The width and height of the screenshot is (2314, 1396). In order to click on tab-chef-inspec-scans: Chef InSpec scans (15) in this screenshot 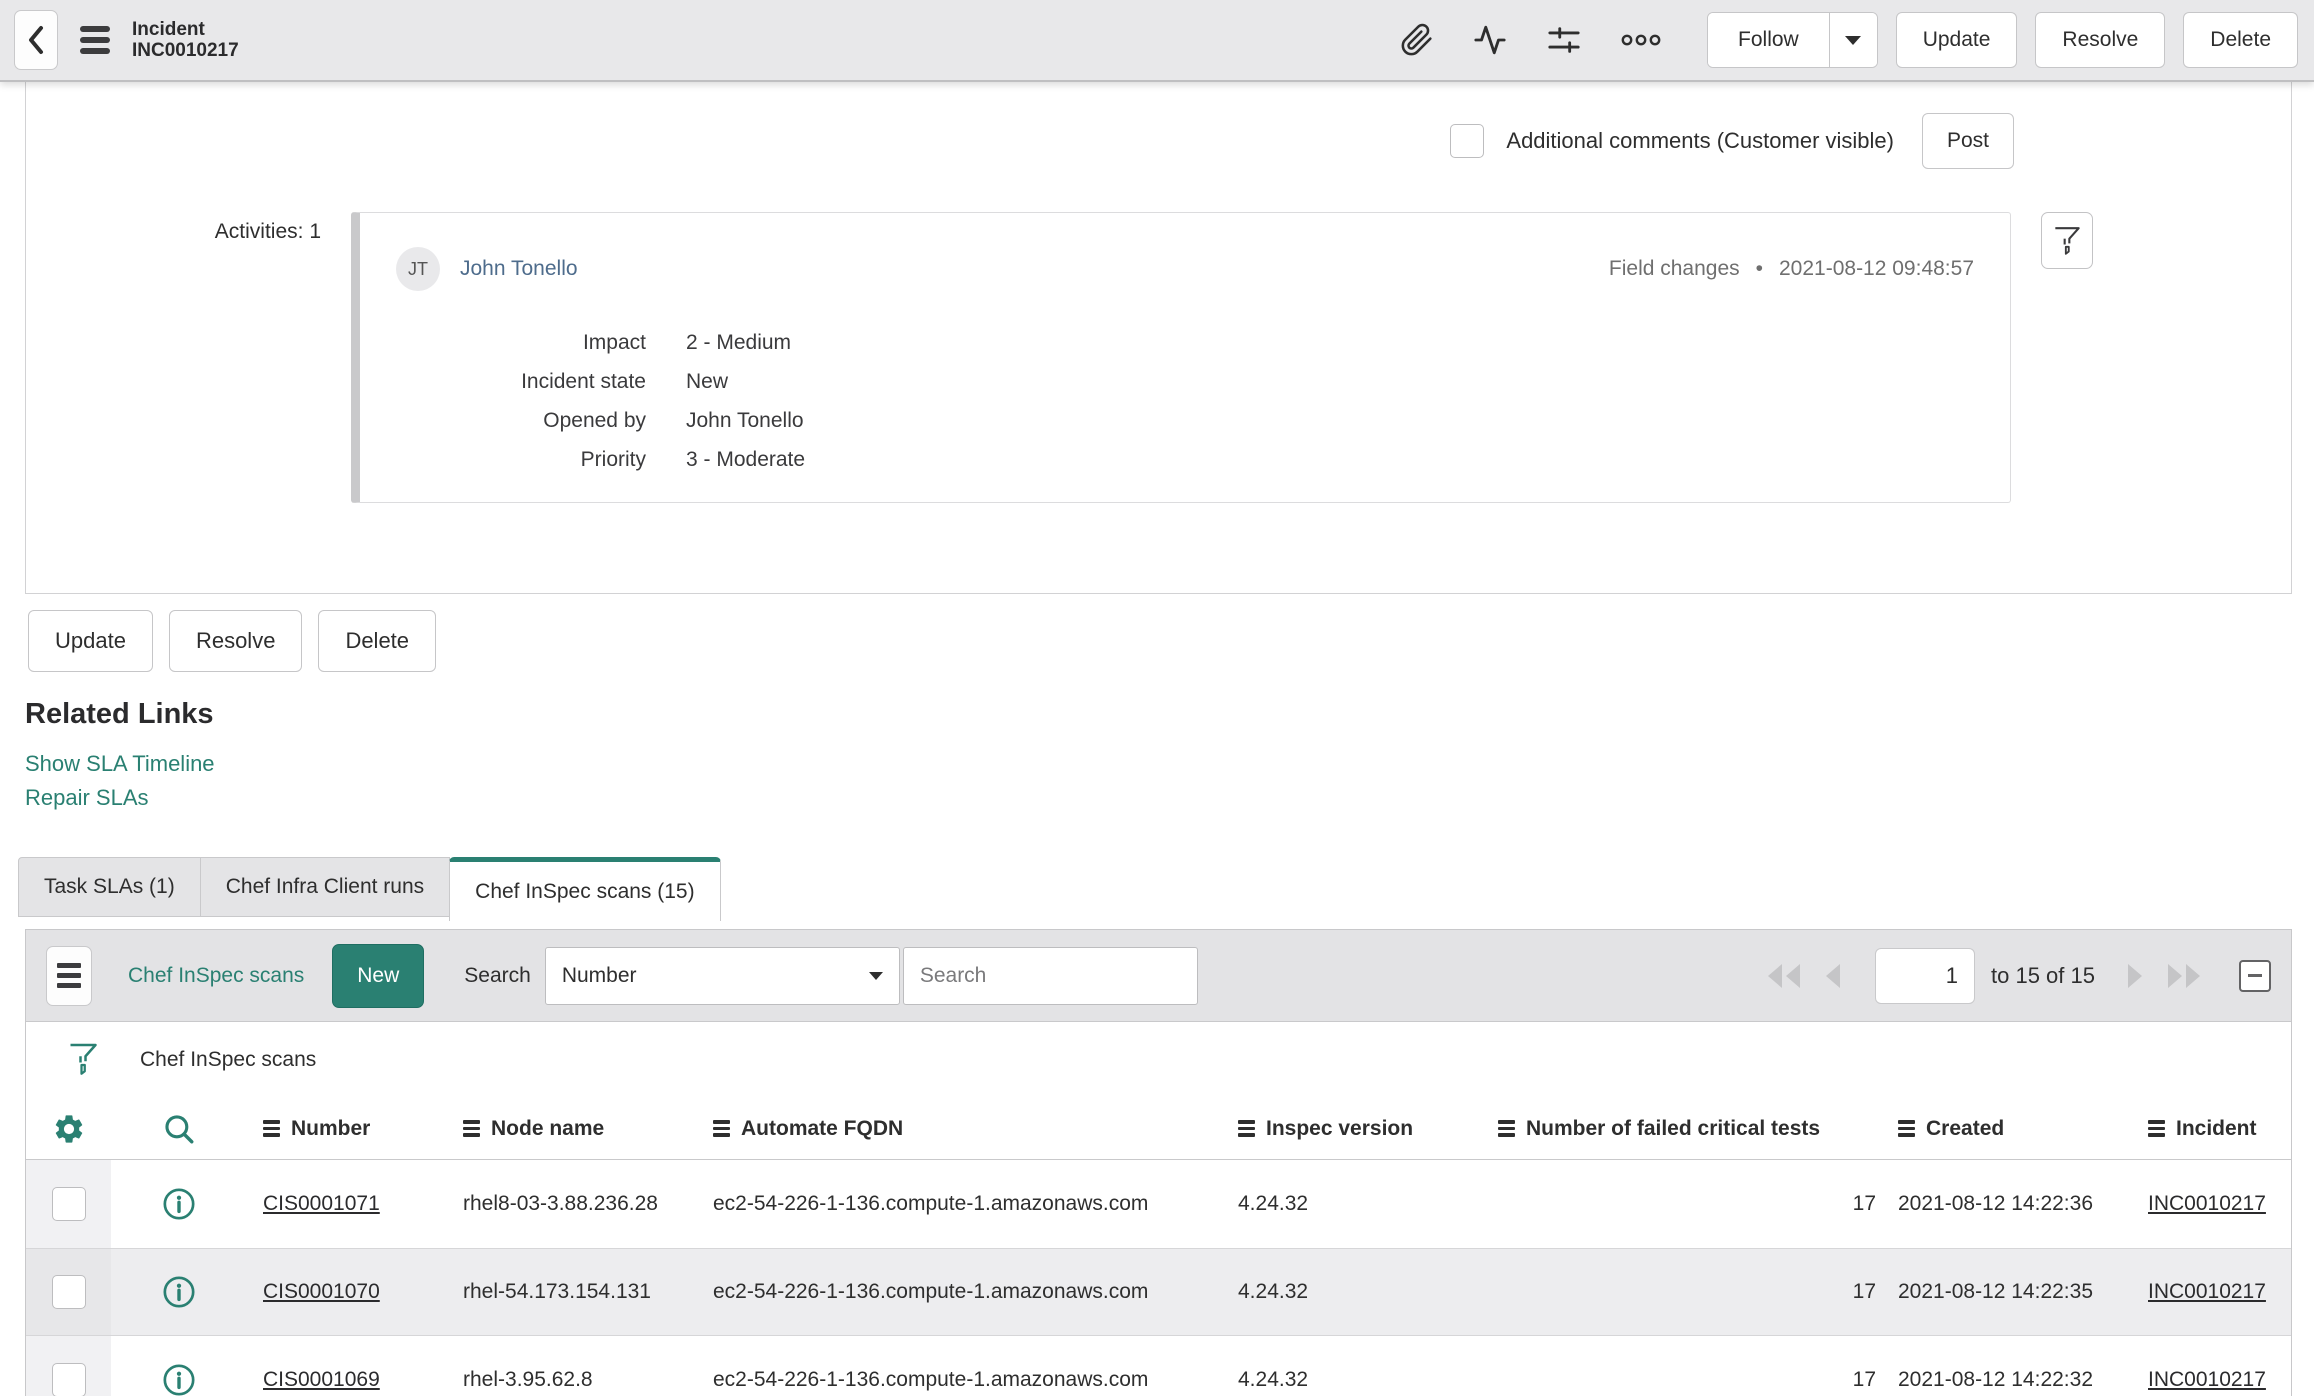, I will do `click(585, 889)`.